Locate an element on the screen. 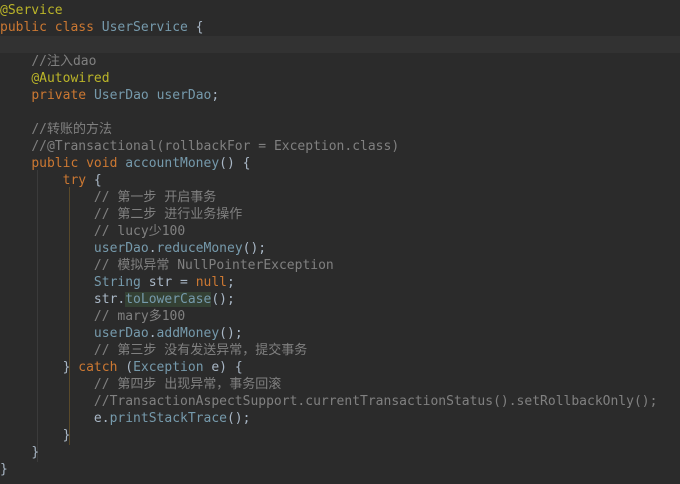 This screenshot has height=484, width=680. code-line: str.toLowerCase(); is located at coordinates (340, 299).